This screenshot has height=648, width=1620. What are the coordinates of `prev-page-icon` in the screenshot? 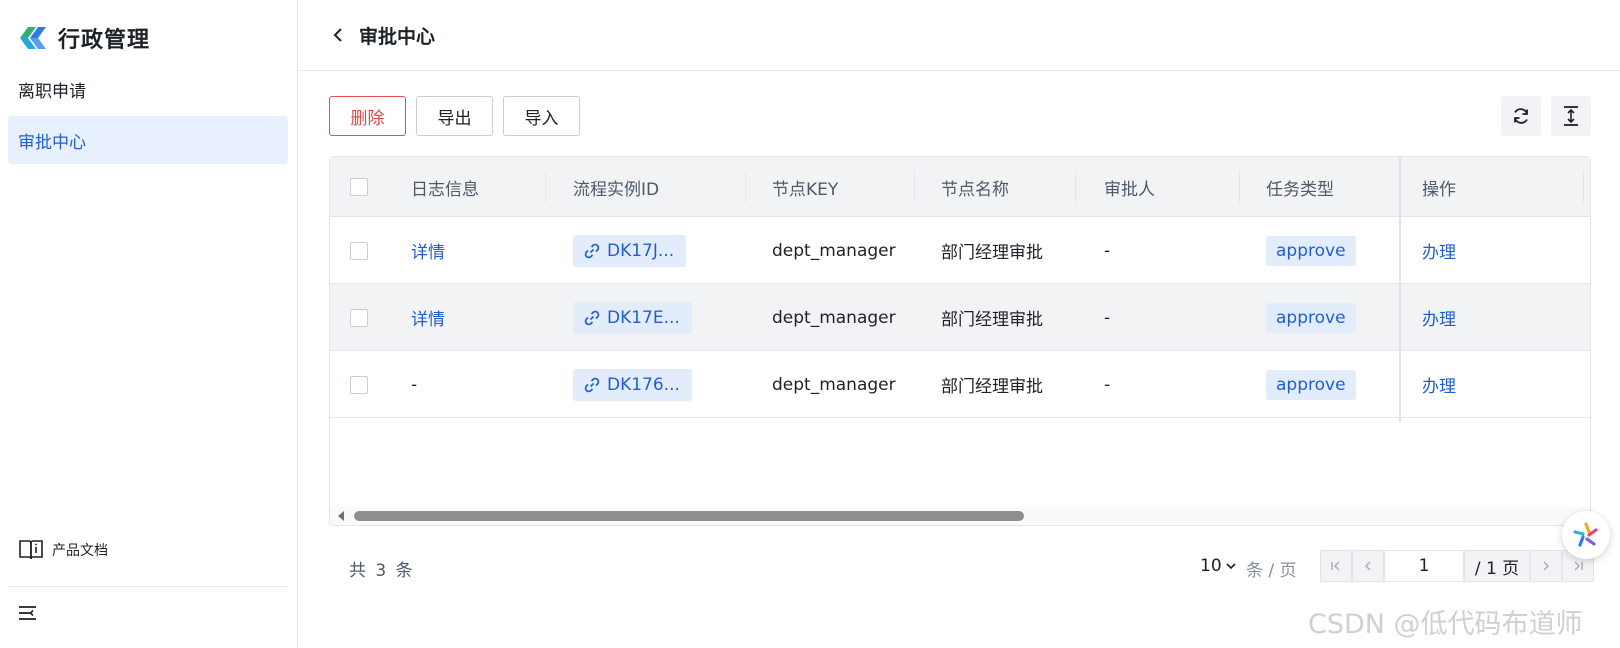 It's located at (1367, 566).